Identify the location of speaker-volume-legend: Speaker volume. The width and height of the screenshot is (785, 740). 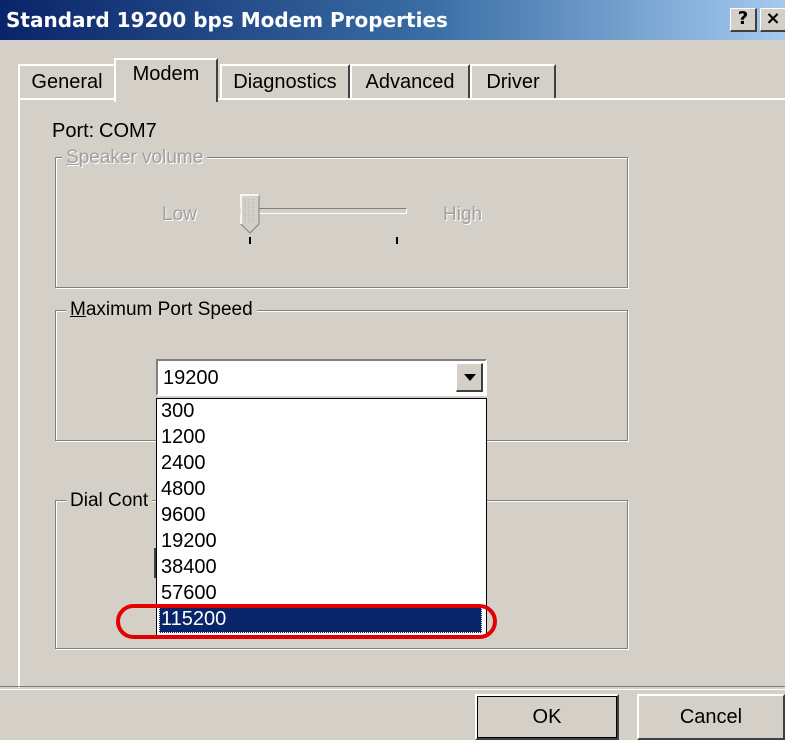
(135, 158).